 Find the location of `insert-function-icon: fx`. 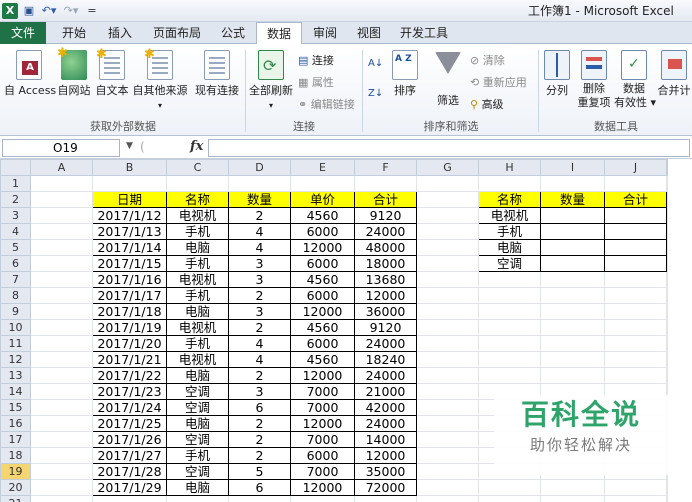

insert-function-icon: fx is located at coordinates (196, 146).